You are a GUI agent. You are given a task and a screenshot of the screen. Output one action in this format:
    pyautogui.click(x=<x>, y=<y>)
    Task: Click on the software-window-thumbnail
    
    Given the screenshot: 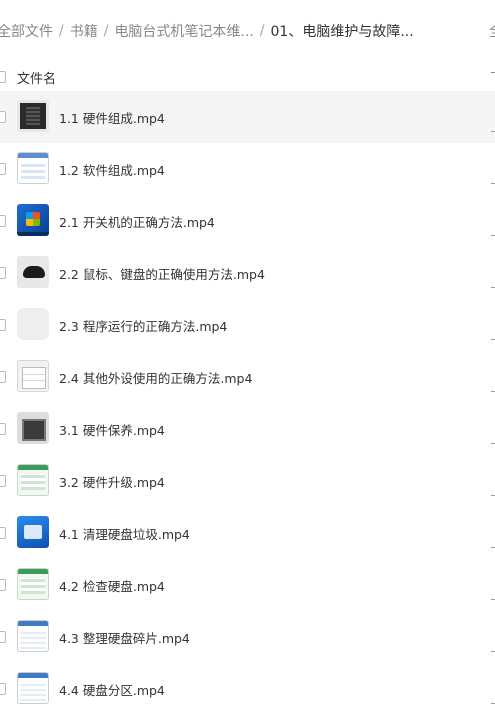 What is the action you would take?
    pyautogui.click(x=33, y=168)
    